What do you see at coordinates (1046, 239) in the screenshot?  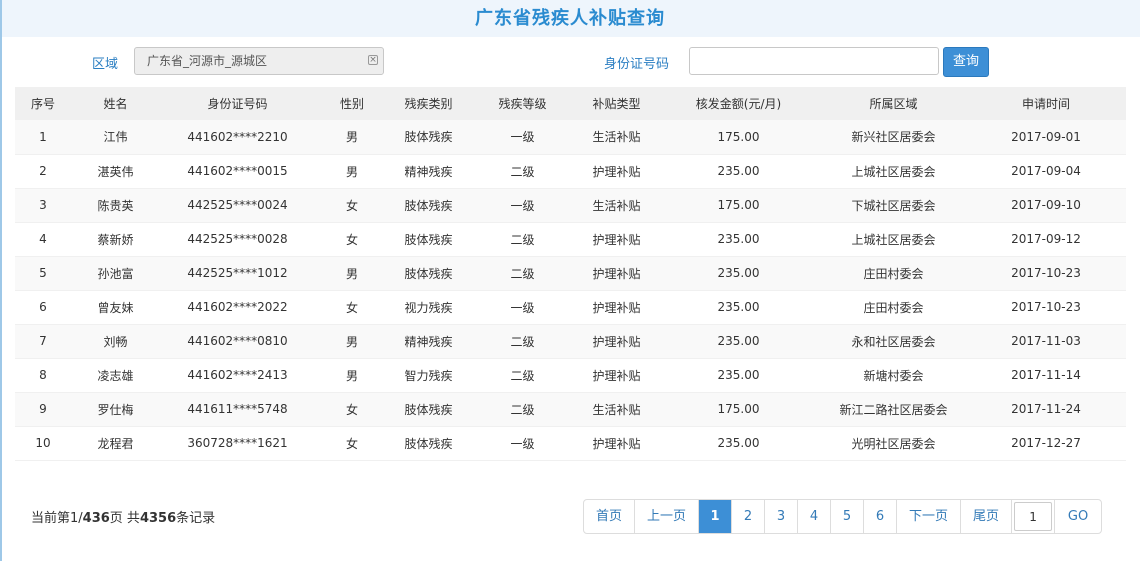 I see `table-cell: 2017-09-12` at bounding box center [1046, 239].